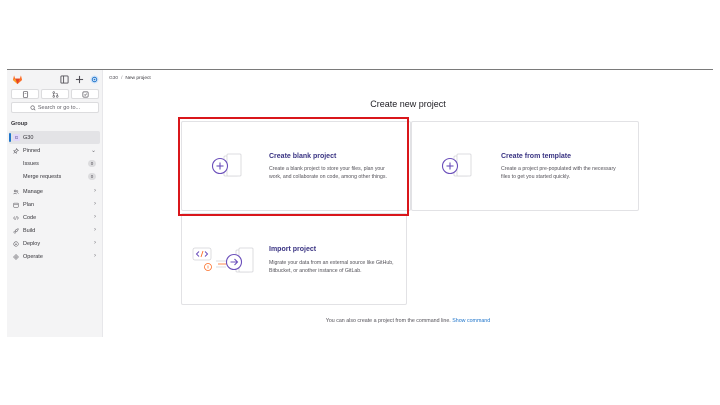 This screenshot has width=720, height=405. I want to click on card-title: Import project, so click(293, 249).